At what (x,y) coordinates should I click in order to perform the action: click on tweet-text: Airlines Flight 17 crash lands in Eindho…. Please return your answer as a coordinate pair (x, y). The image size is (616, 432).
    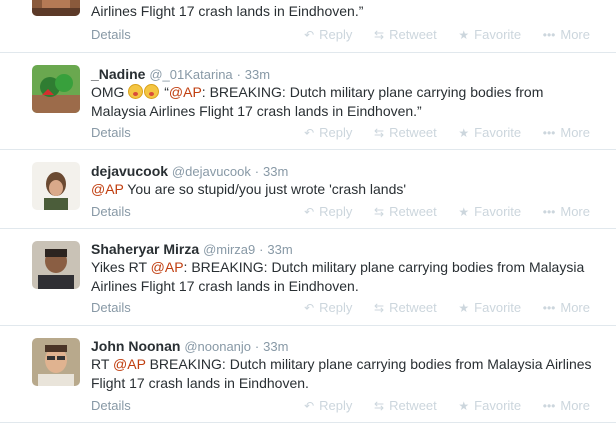
    Looking at the image, I should click on (227, 11).